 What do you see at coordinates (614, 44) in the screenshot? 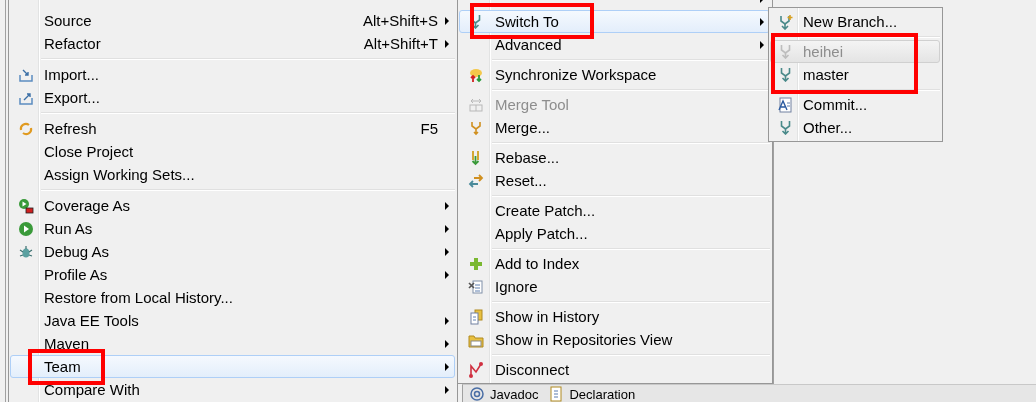
I see `menu-item: Advanced` at bounding box center [614, 44].